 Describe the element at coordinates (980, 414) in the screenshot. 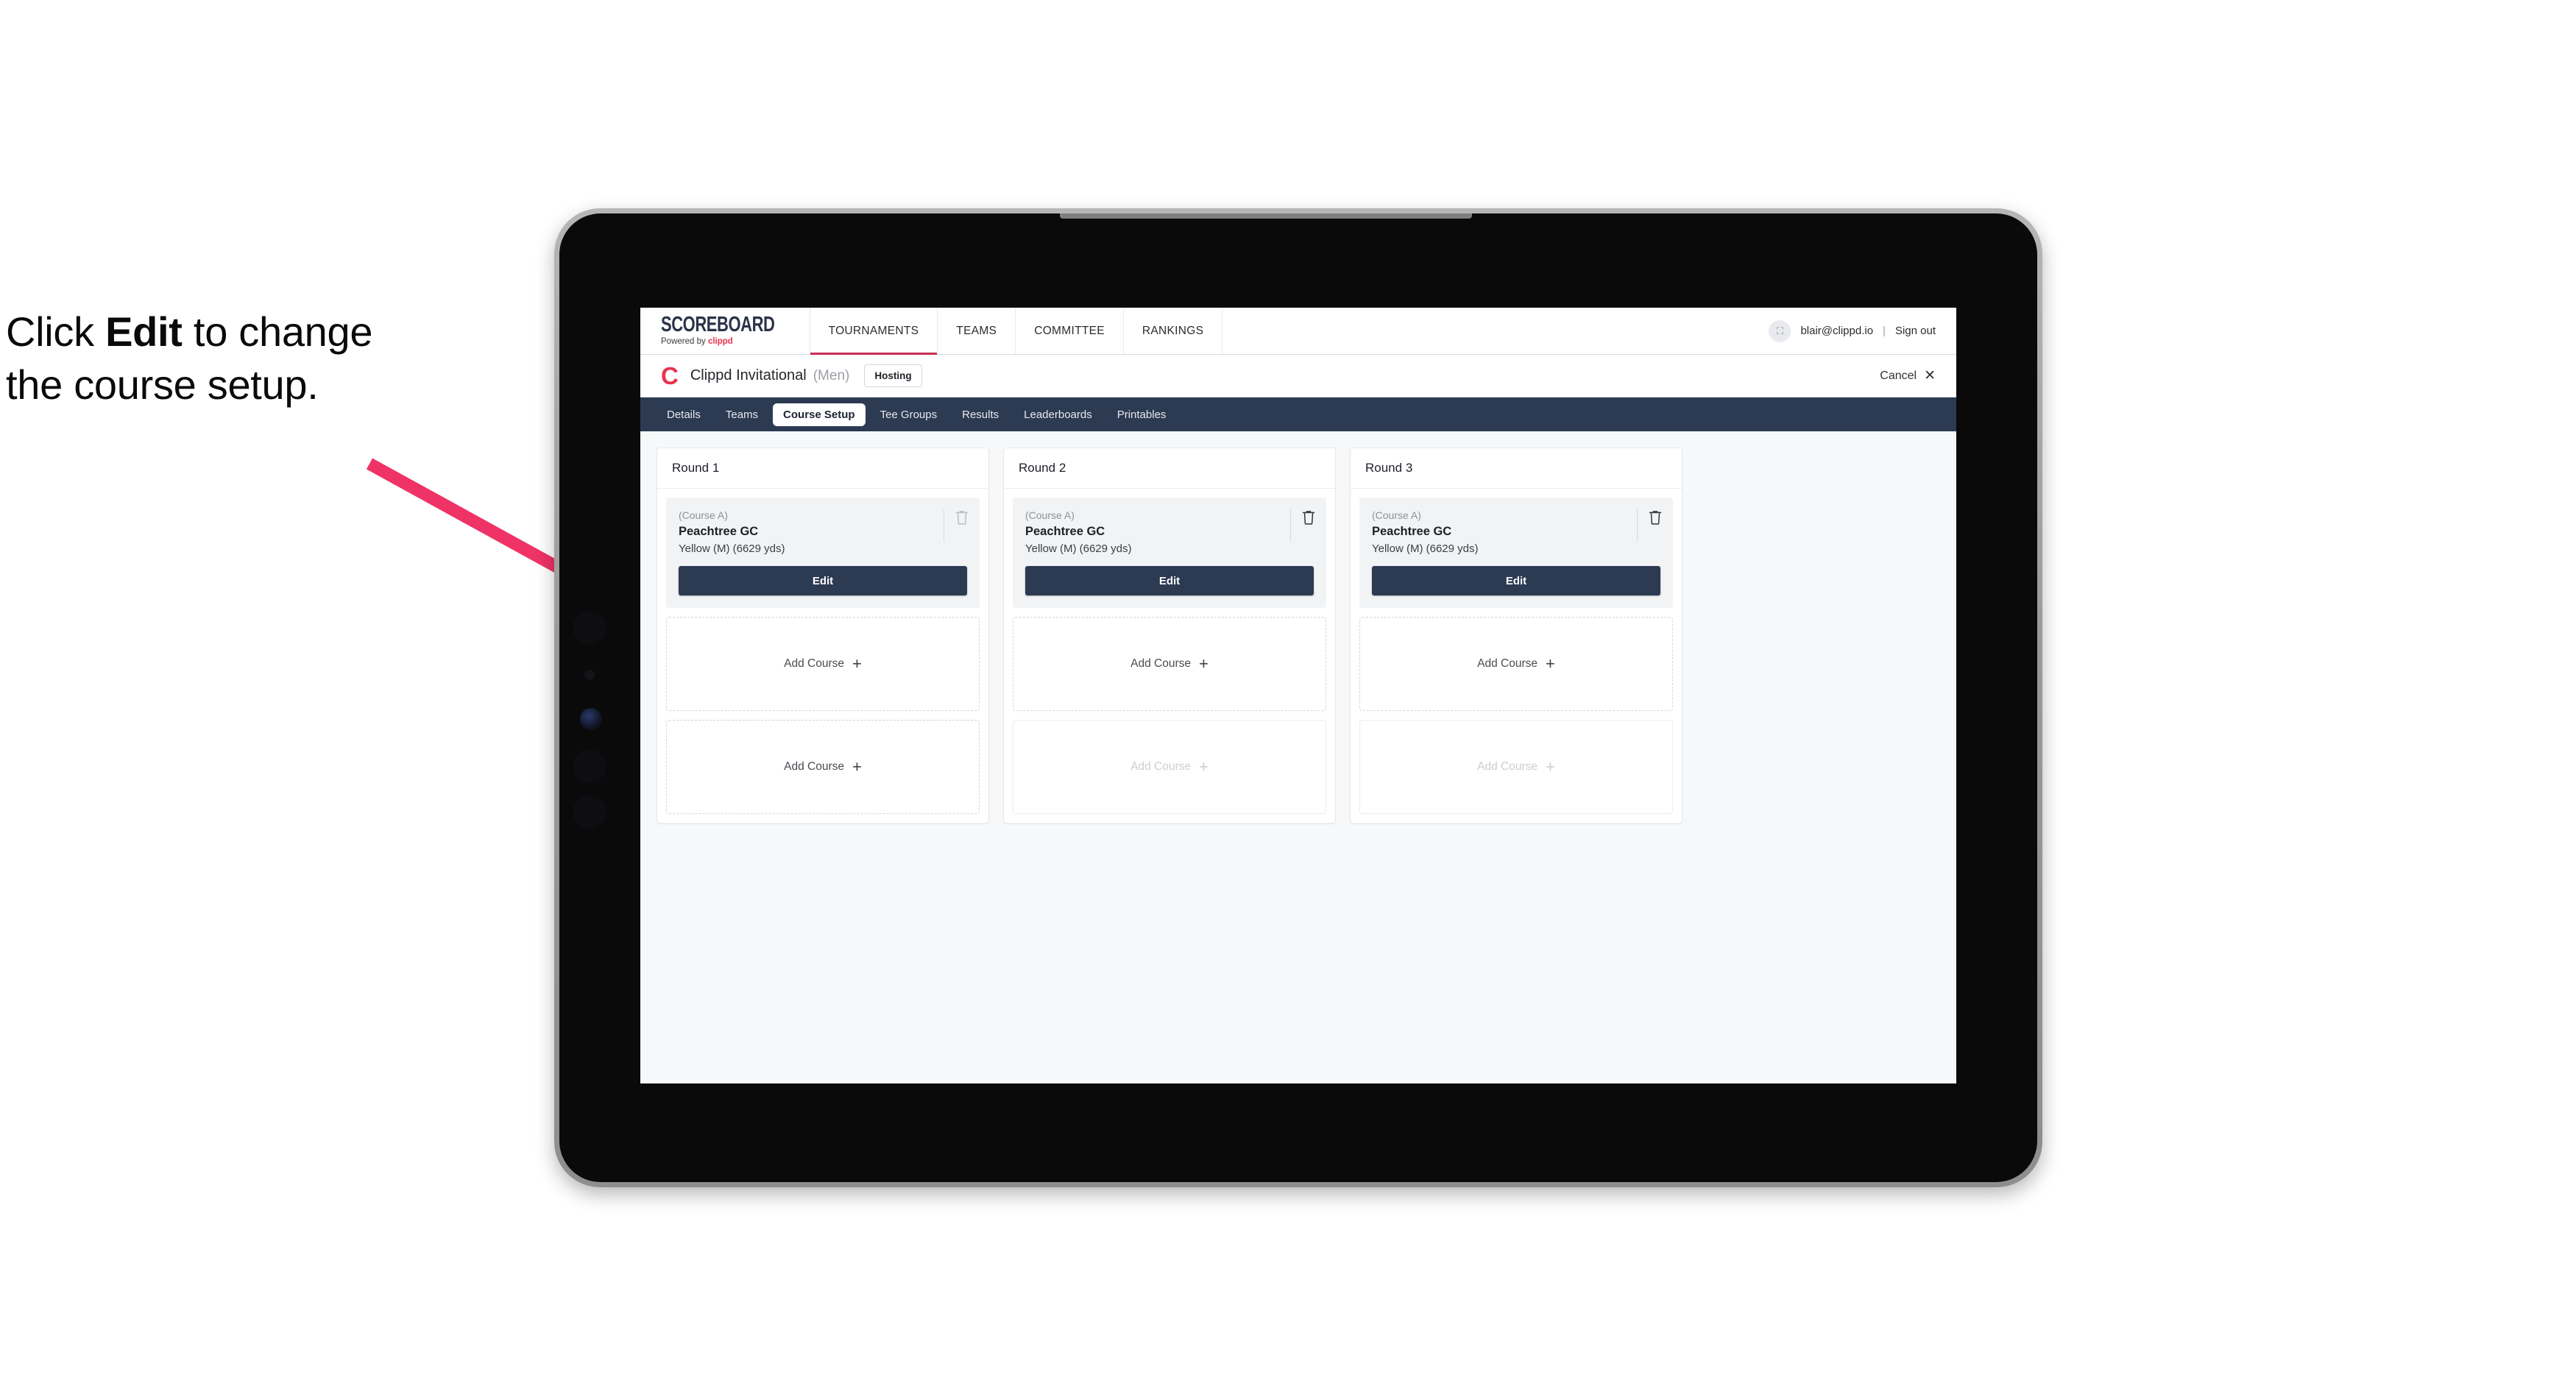

I see `tab-results: Results` at that location.